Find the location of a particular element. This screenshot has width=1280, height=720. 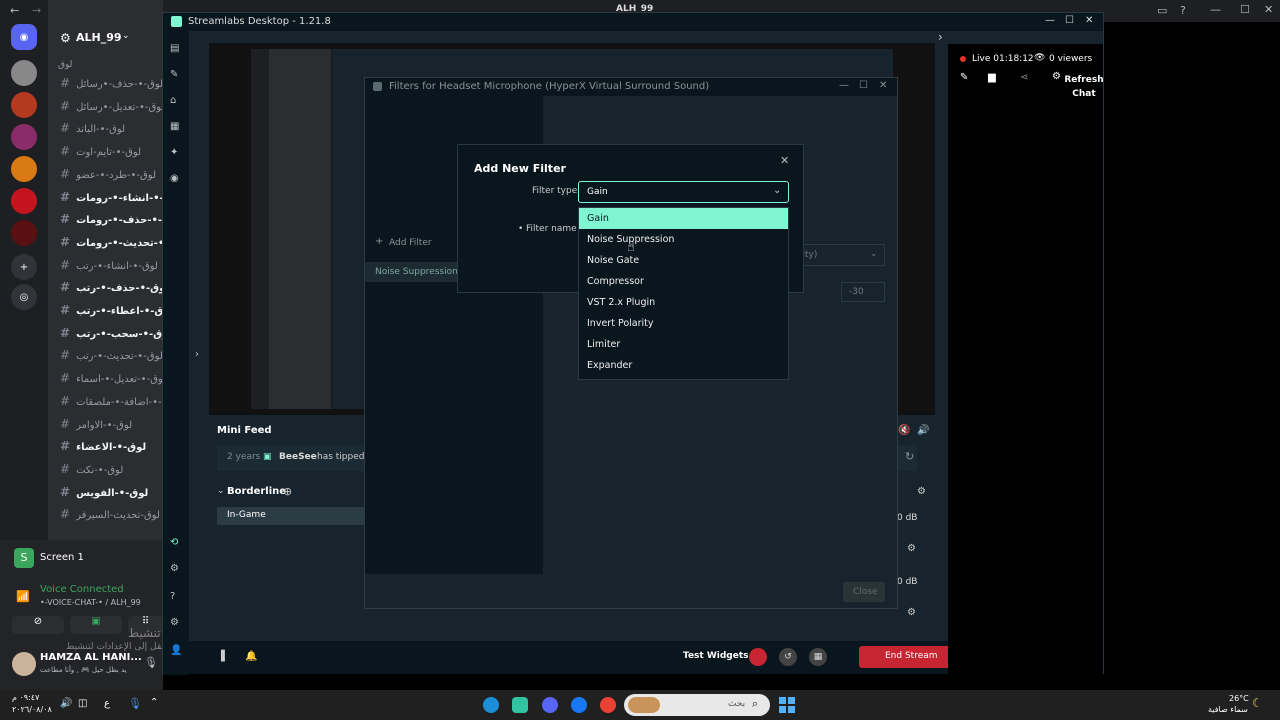

dropdown-option: Invert Polarity is located at coordinates (683, 323).